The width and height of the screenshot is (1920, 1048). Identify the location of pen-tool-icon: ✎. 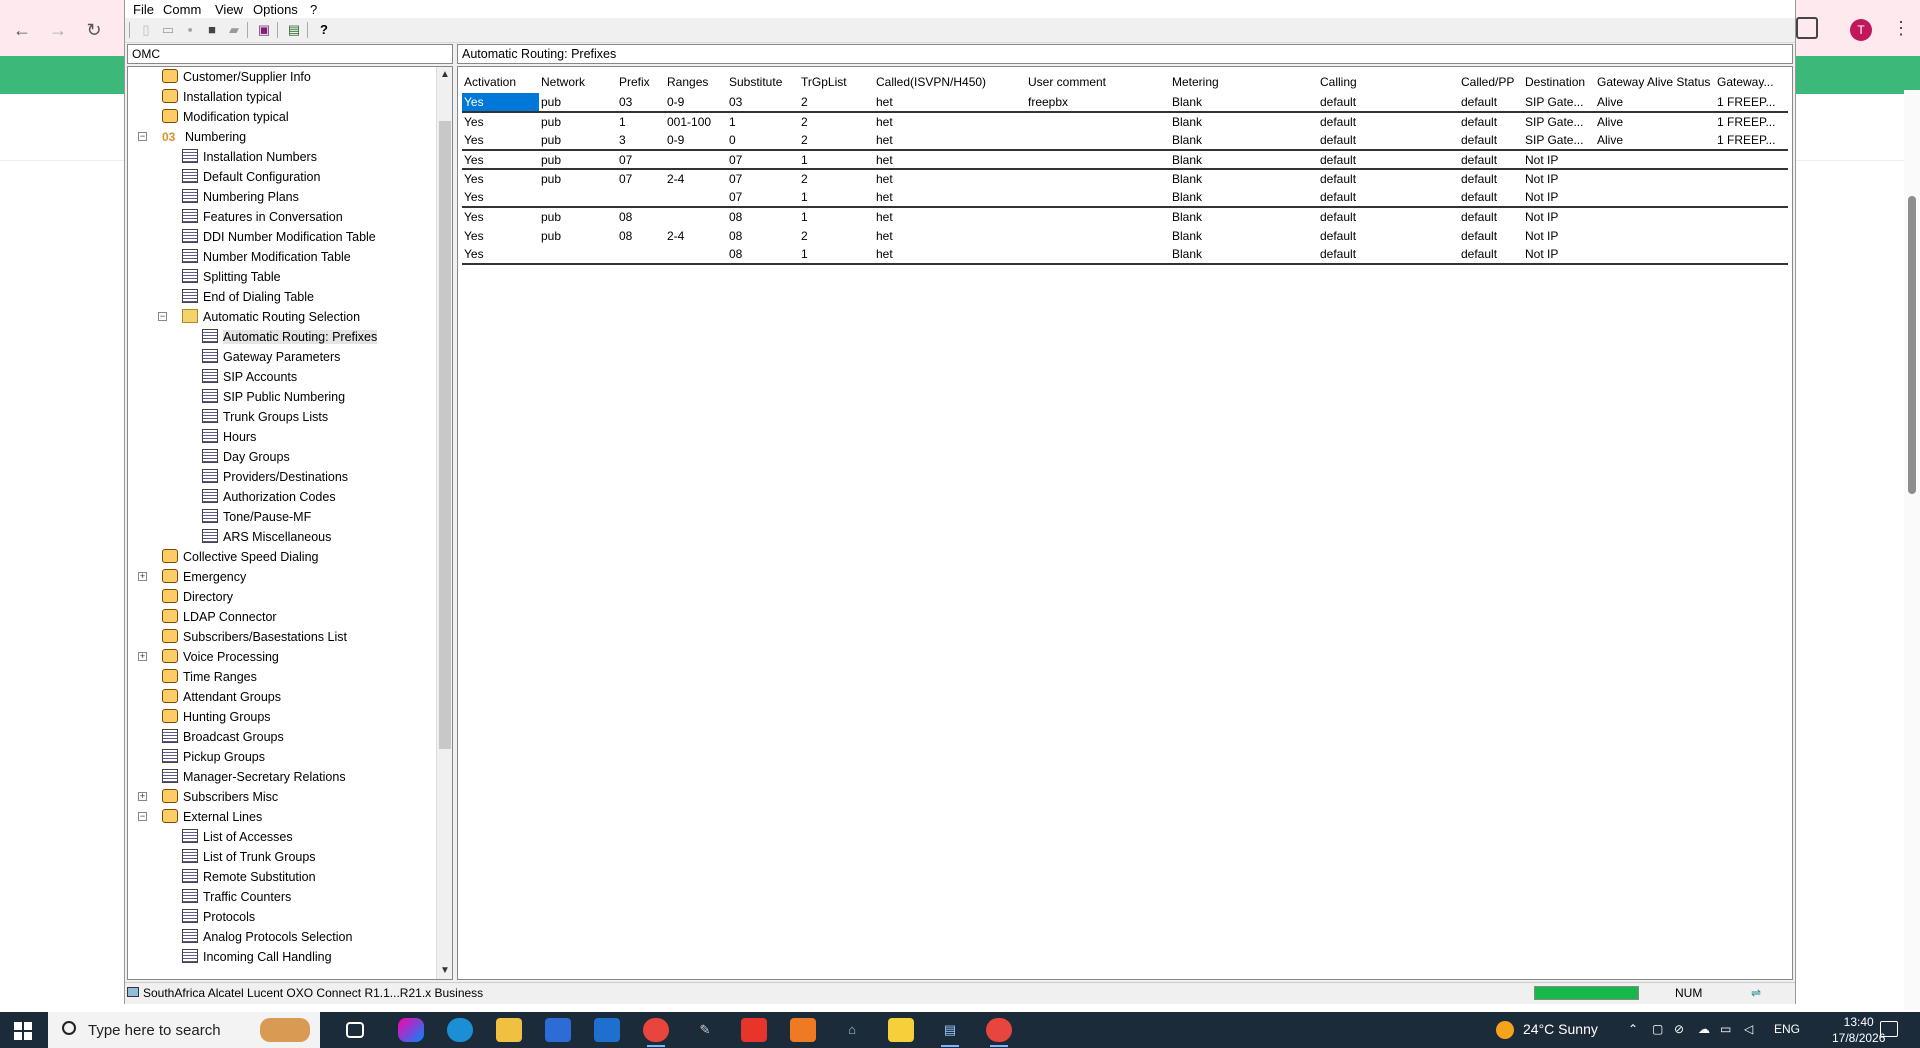
(705, 1030).